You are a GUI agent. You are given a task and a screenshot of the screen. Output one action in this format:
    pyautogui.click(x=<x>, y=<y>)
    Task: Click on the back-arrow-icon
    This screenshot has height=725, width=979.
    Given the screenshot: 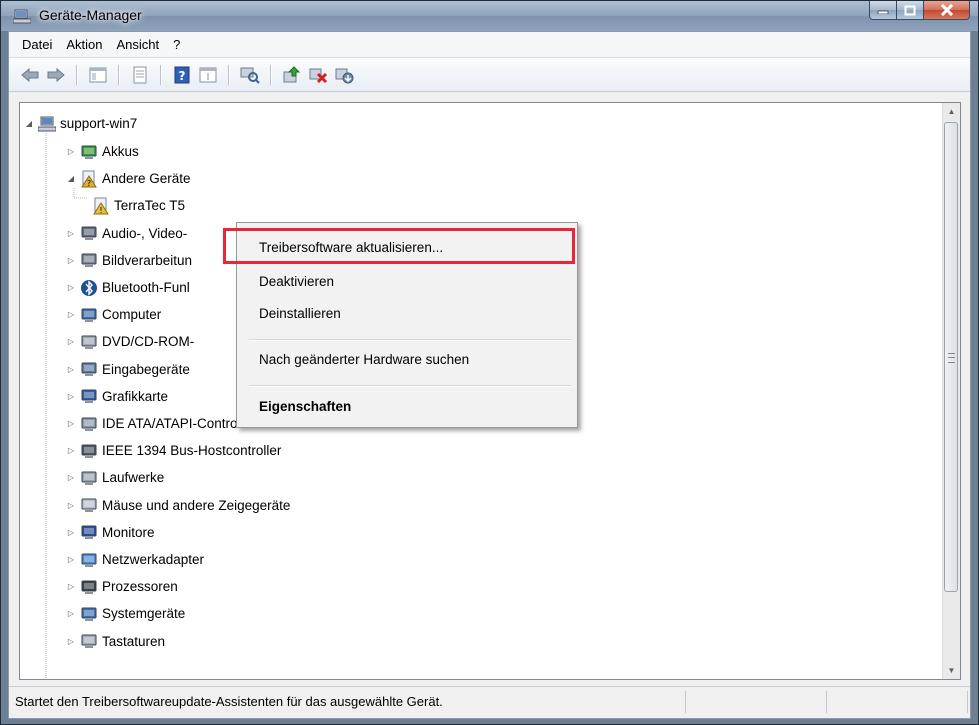 What is the action you would take?
    pyautogui.click(x=30, y=74)
    